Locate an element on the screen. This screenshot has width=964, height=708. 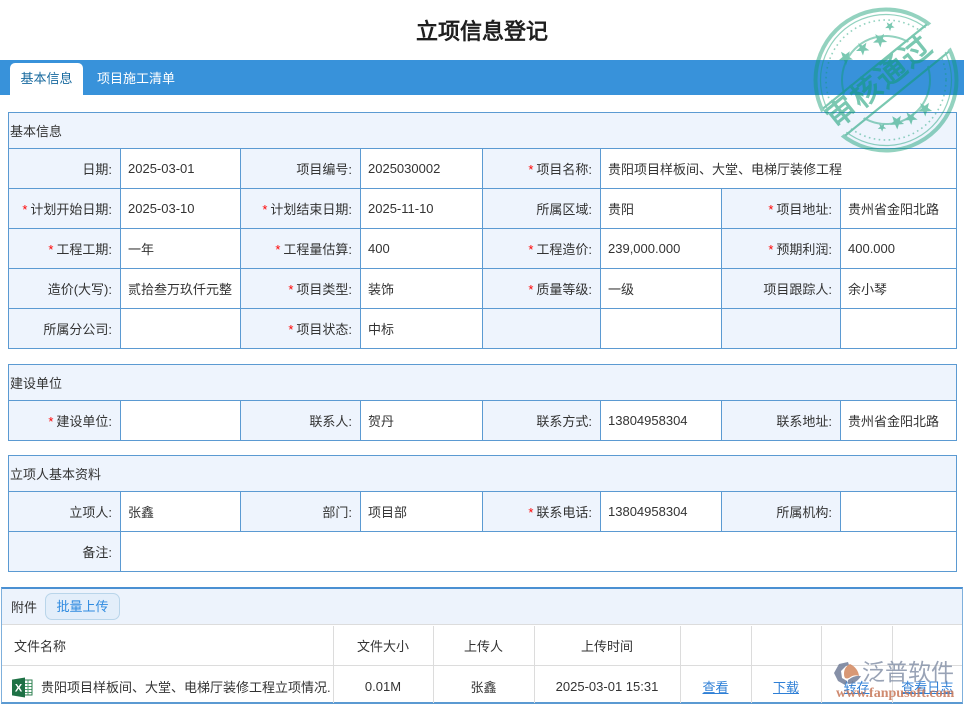
svg-text: 泛普软件 is located at coordinates (908, 672).